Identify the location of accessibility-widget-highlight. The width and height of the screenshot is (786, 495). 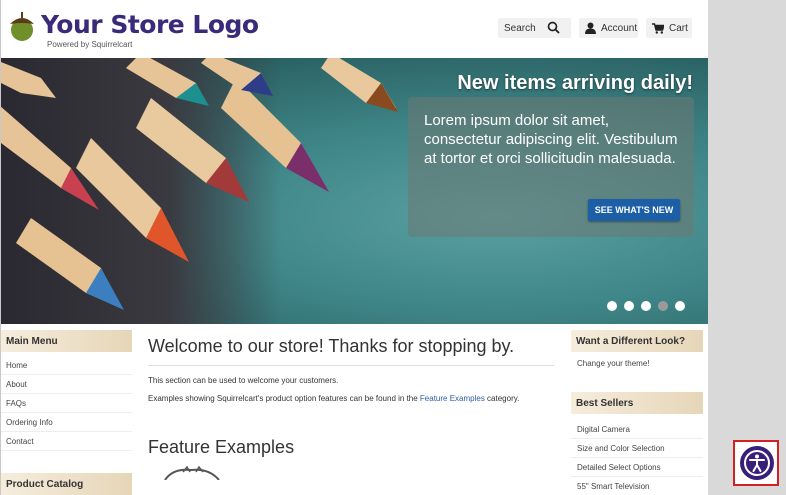
(756, 463).